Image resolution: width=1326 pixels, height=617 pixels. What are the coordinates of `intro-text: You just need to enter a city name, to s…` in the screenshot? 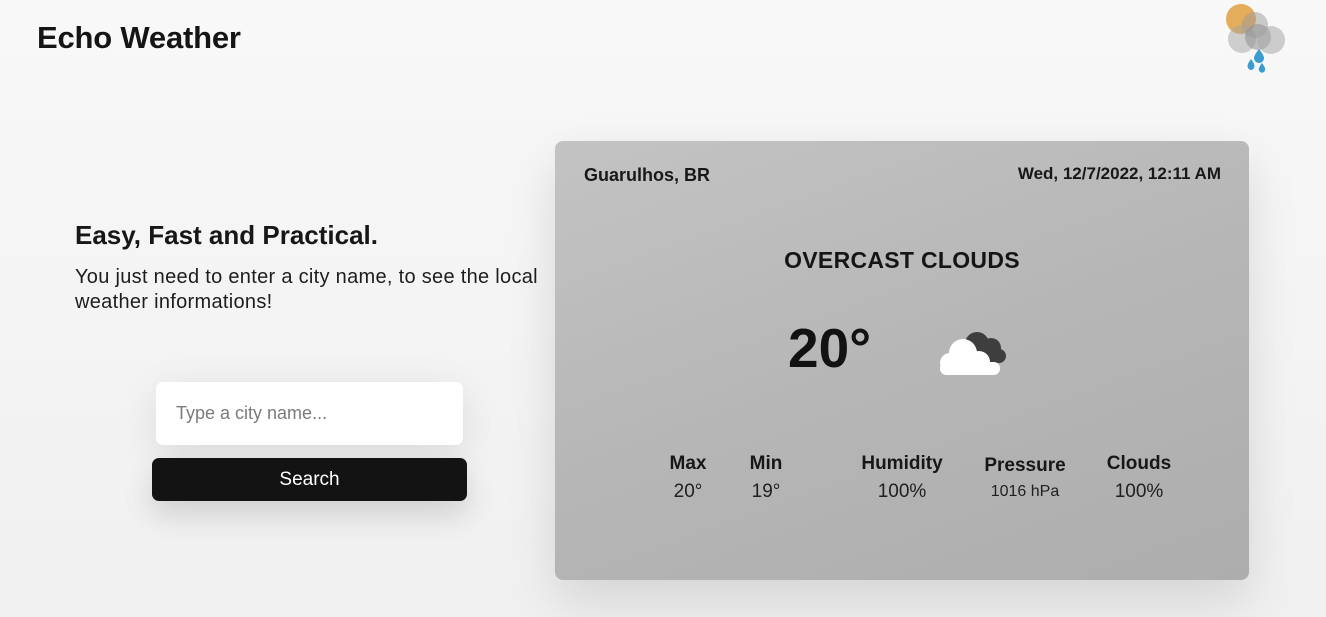 It's located at (306, 289).